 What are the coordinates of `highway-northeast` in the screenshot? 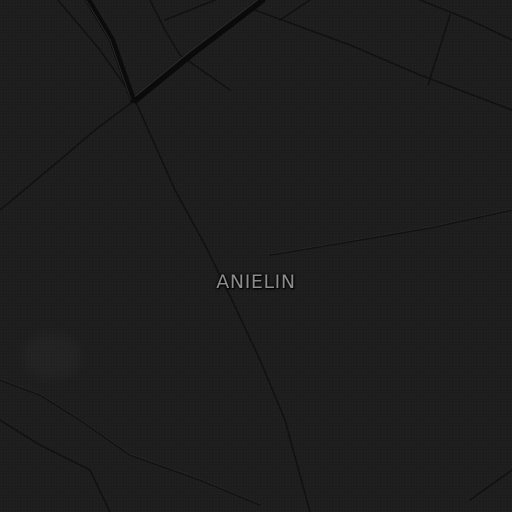 It's located at (198, 52).